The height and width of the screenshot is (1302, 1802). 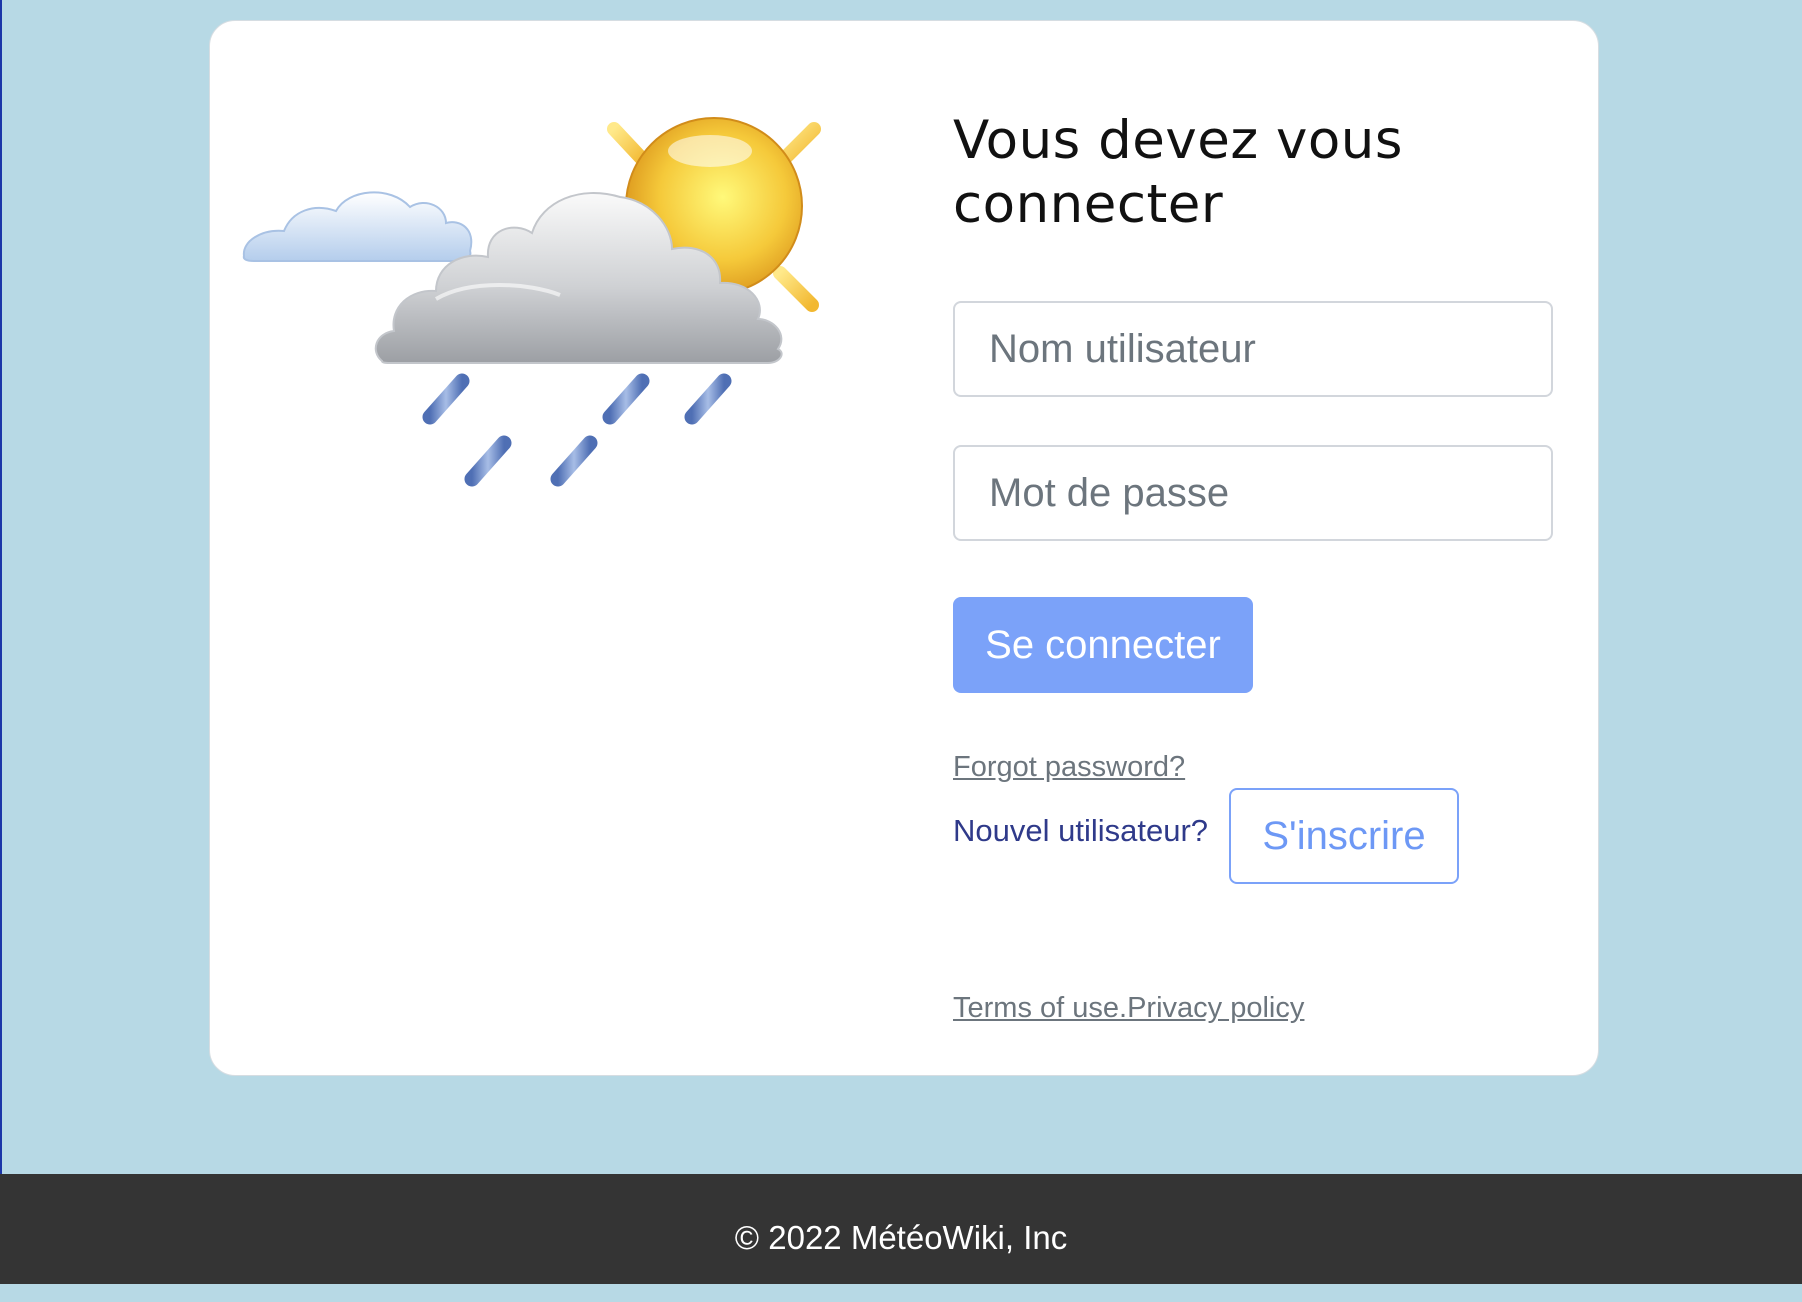 What do you see at coordinates (1081, 830) in the screenshot?
I see `new-user-label: Nouvel utilisateur?` at bounding box center [1081, 830].